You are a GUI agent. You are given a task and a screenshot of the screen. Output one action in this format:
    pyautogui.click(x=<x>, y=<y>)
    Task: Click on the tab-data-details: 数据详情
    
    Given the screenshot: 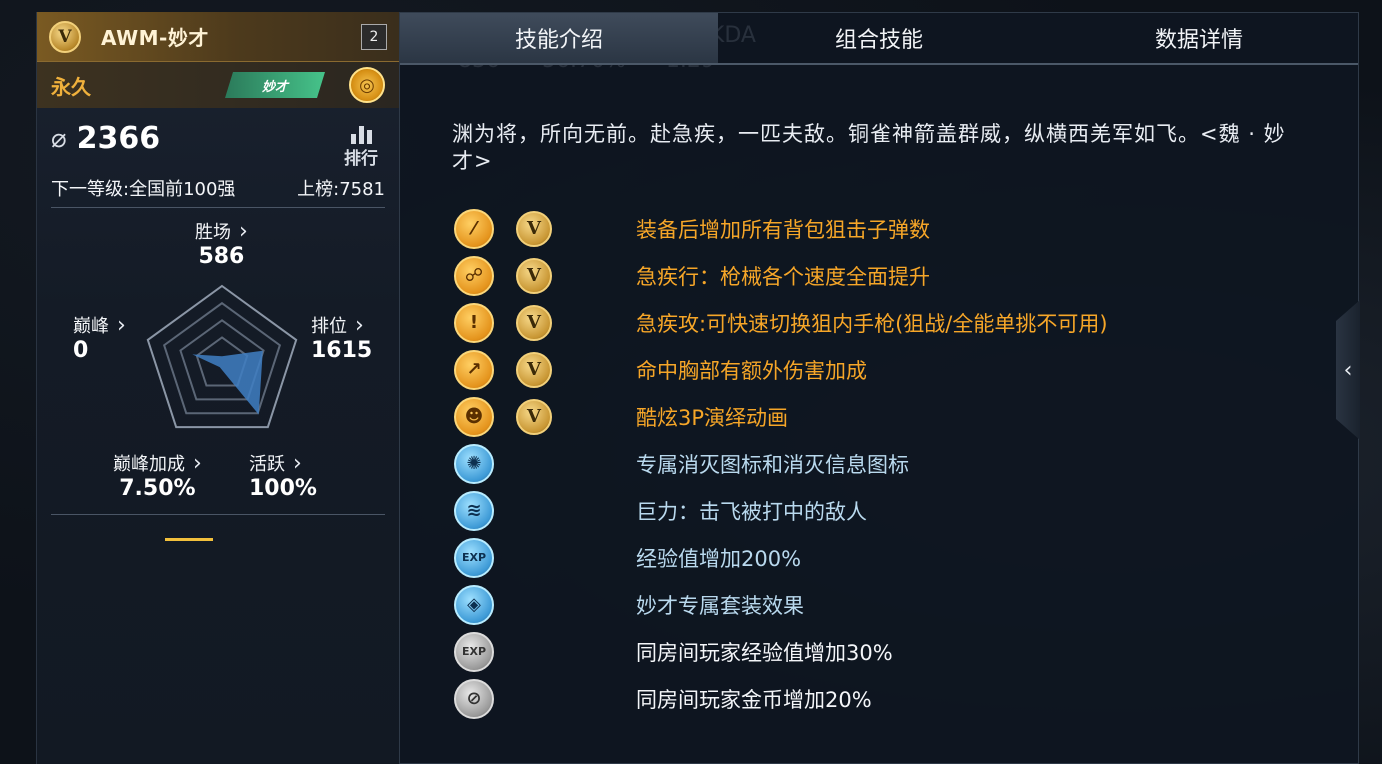 What is the action you would take?
    pyautogui.click(x=1199, y=38)
    